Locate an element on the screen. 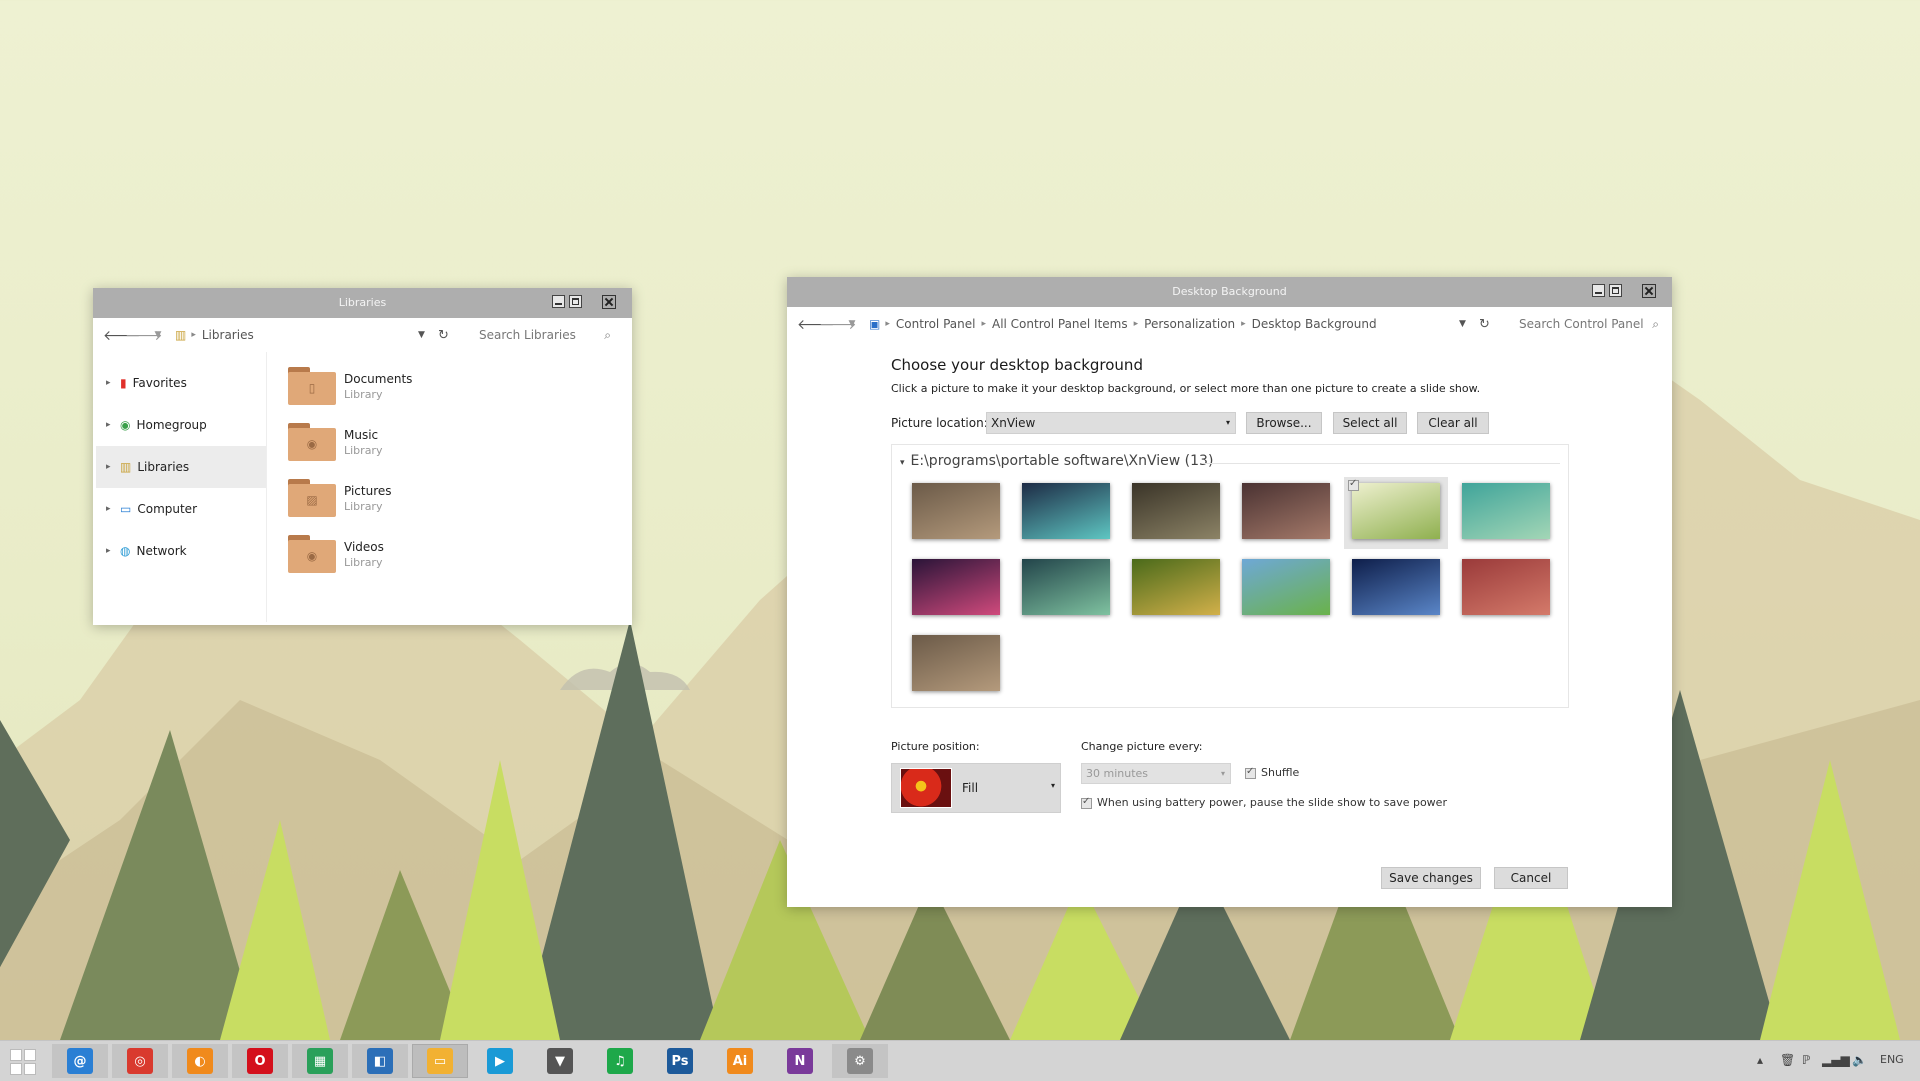 This screenshot has height=1081, width=1920. list-item-pictures: ▨ Pictures Library is located at coordinates (448, 498).